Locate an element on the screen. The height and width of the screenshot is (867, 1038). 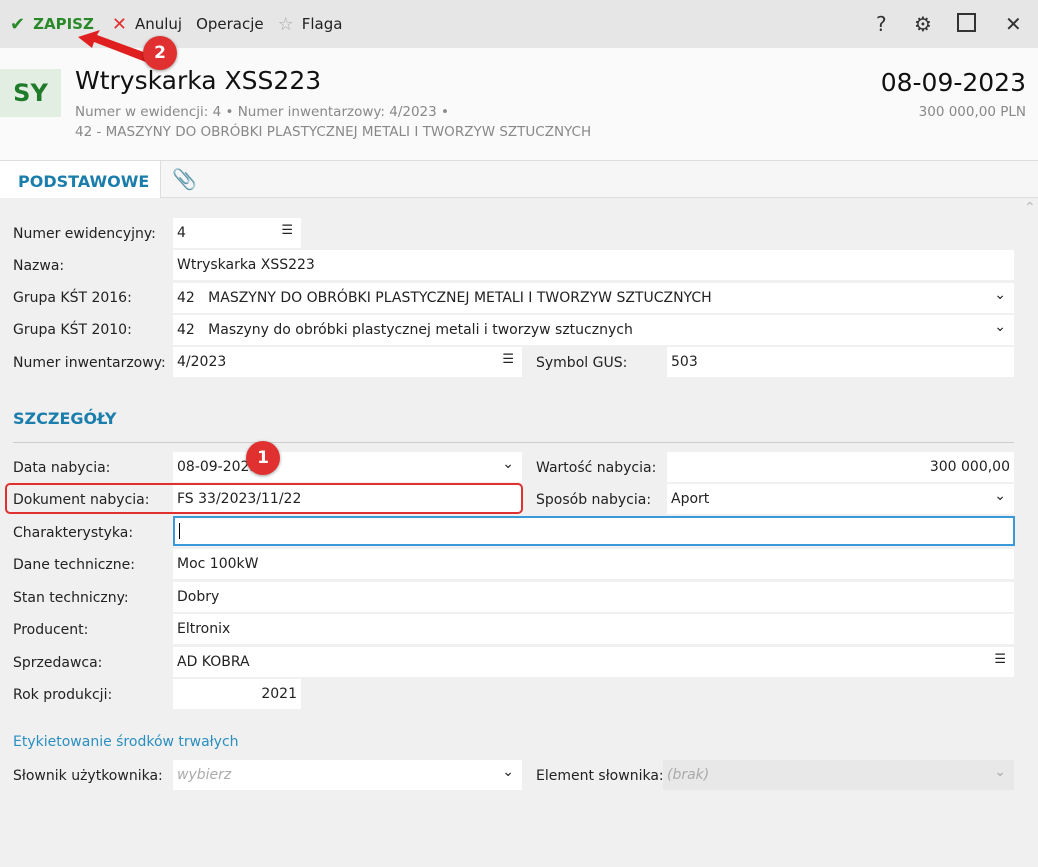
data-nabycia-select: 08-09-2023 ⌄ is located at coordinates (347, 467).